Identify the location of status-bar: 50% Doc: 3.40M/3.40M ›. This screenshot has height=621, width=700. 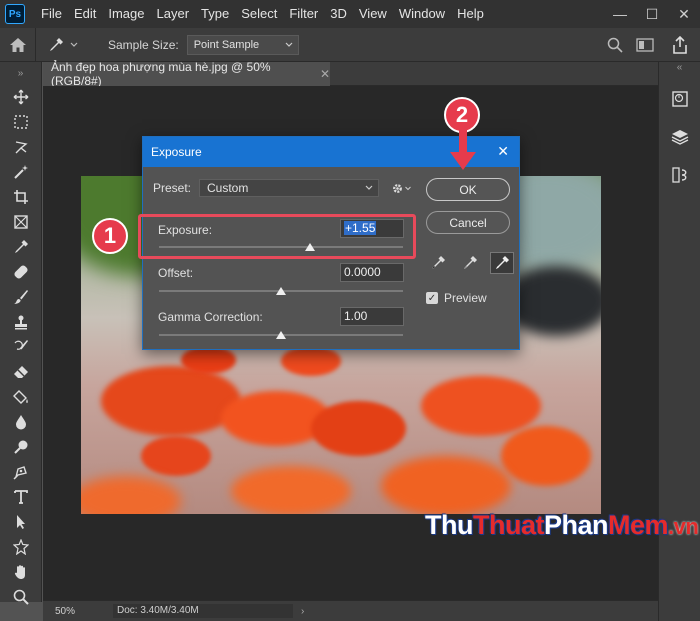
(350, 610).